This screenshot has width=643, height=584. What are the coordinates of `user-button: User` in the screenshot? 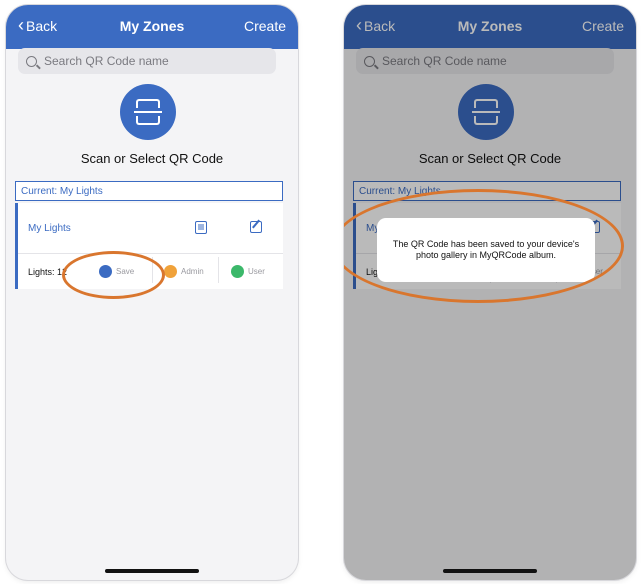 It's located at (248, 271).